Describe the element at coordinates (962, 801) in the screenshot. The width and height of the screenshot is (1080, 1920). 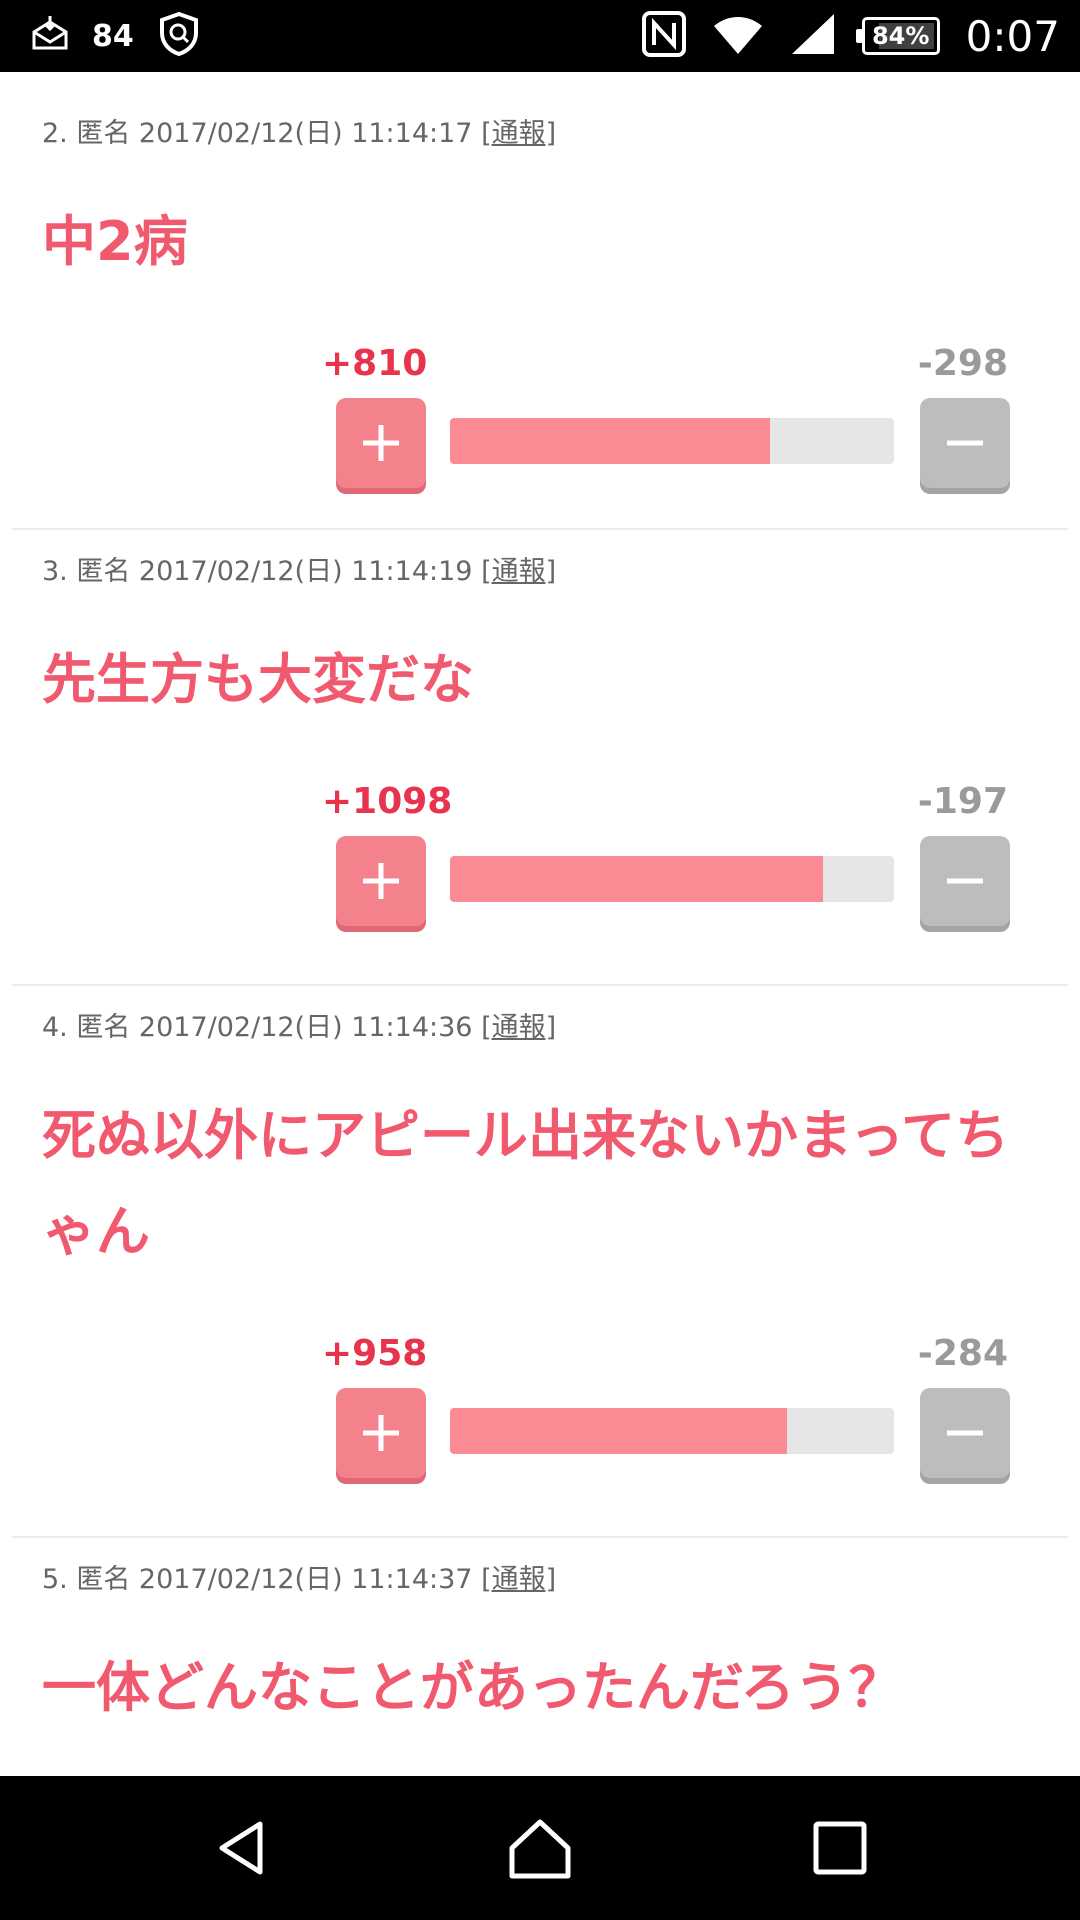
I see `minus-count: -197` at that location.